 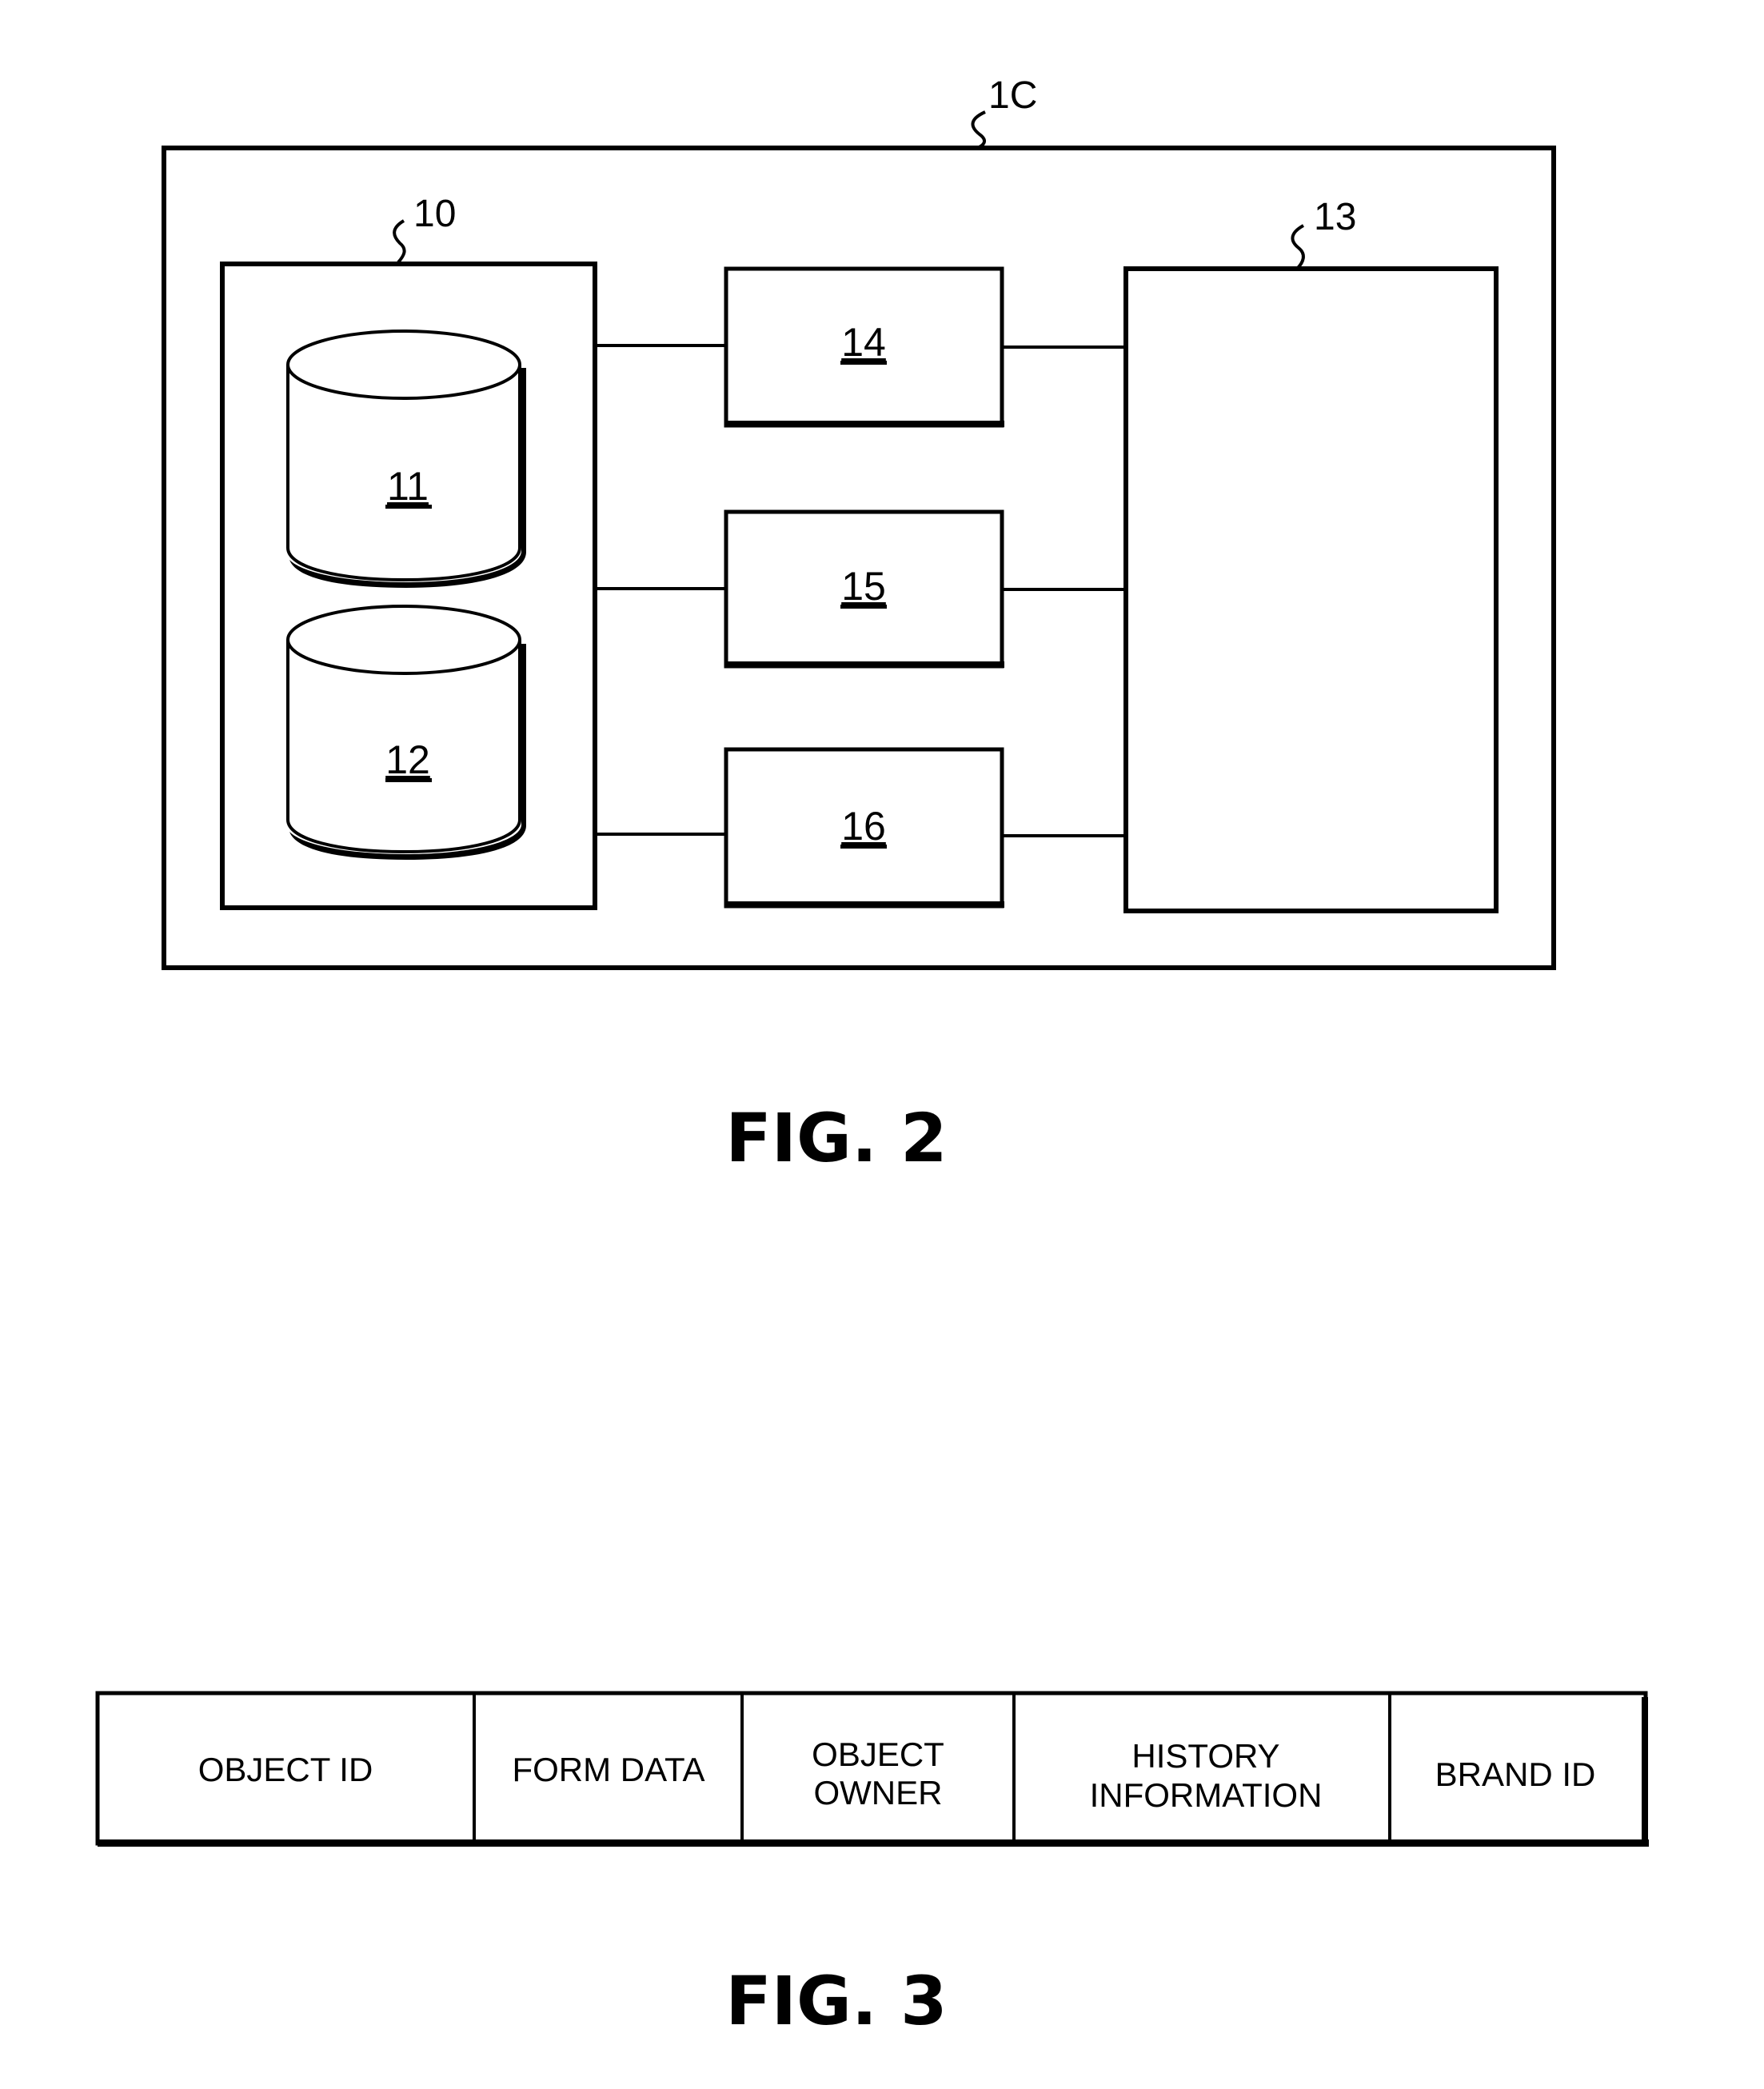 I want to click on record-shadow-bottom, so click(x=873, y=1843).